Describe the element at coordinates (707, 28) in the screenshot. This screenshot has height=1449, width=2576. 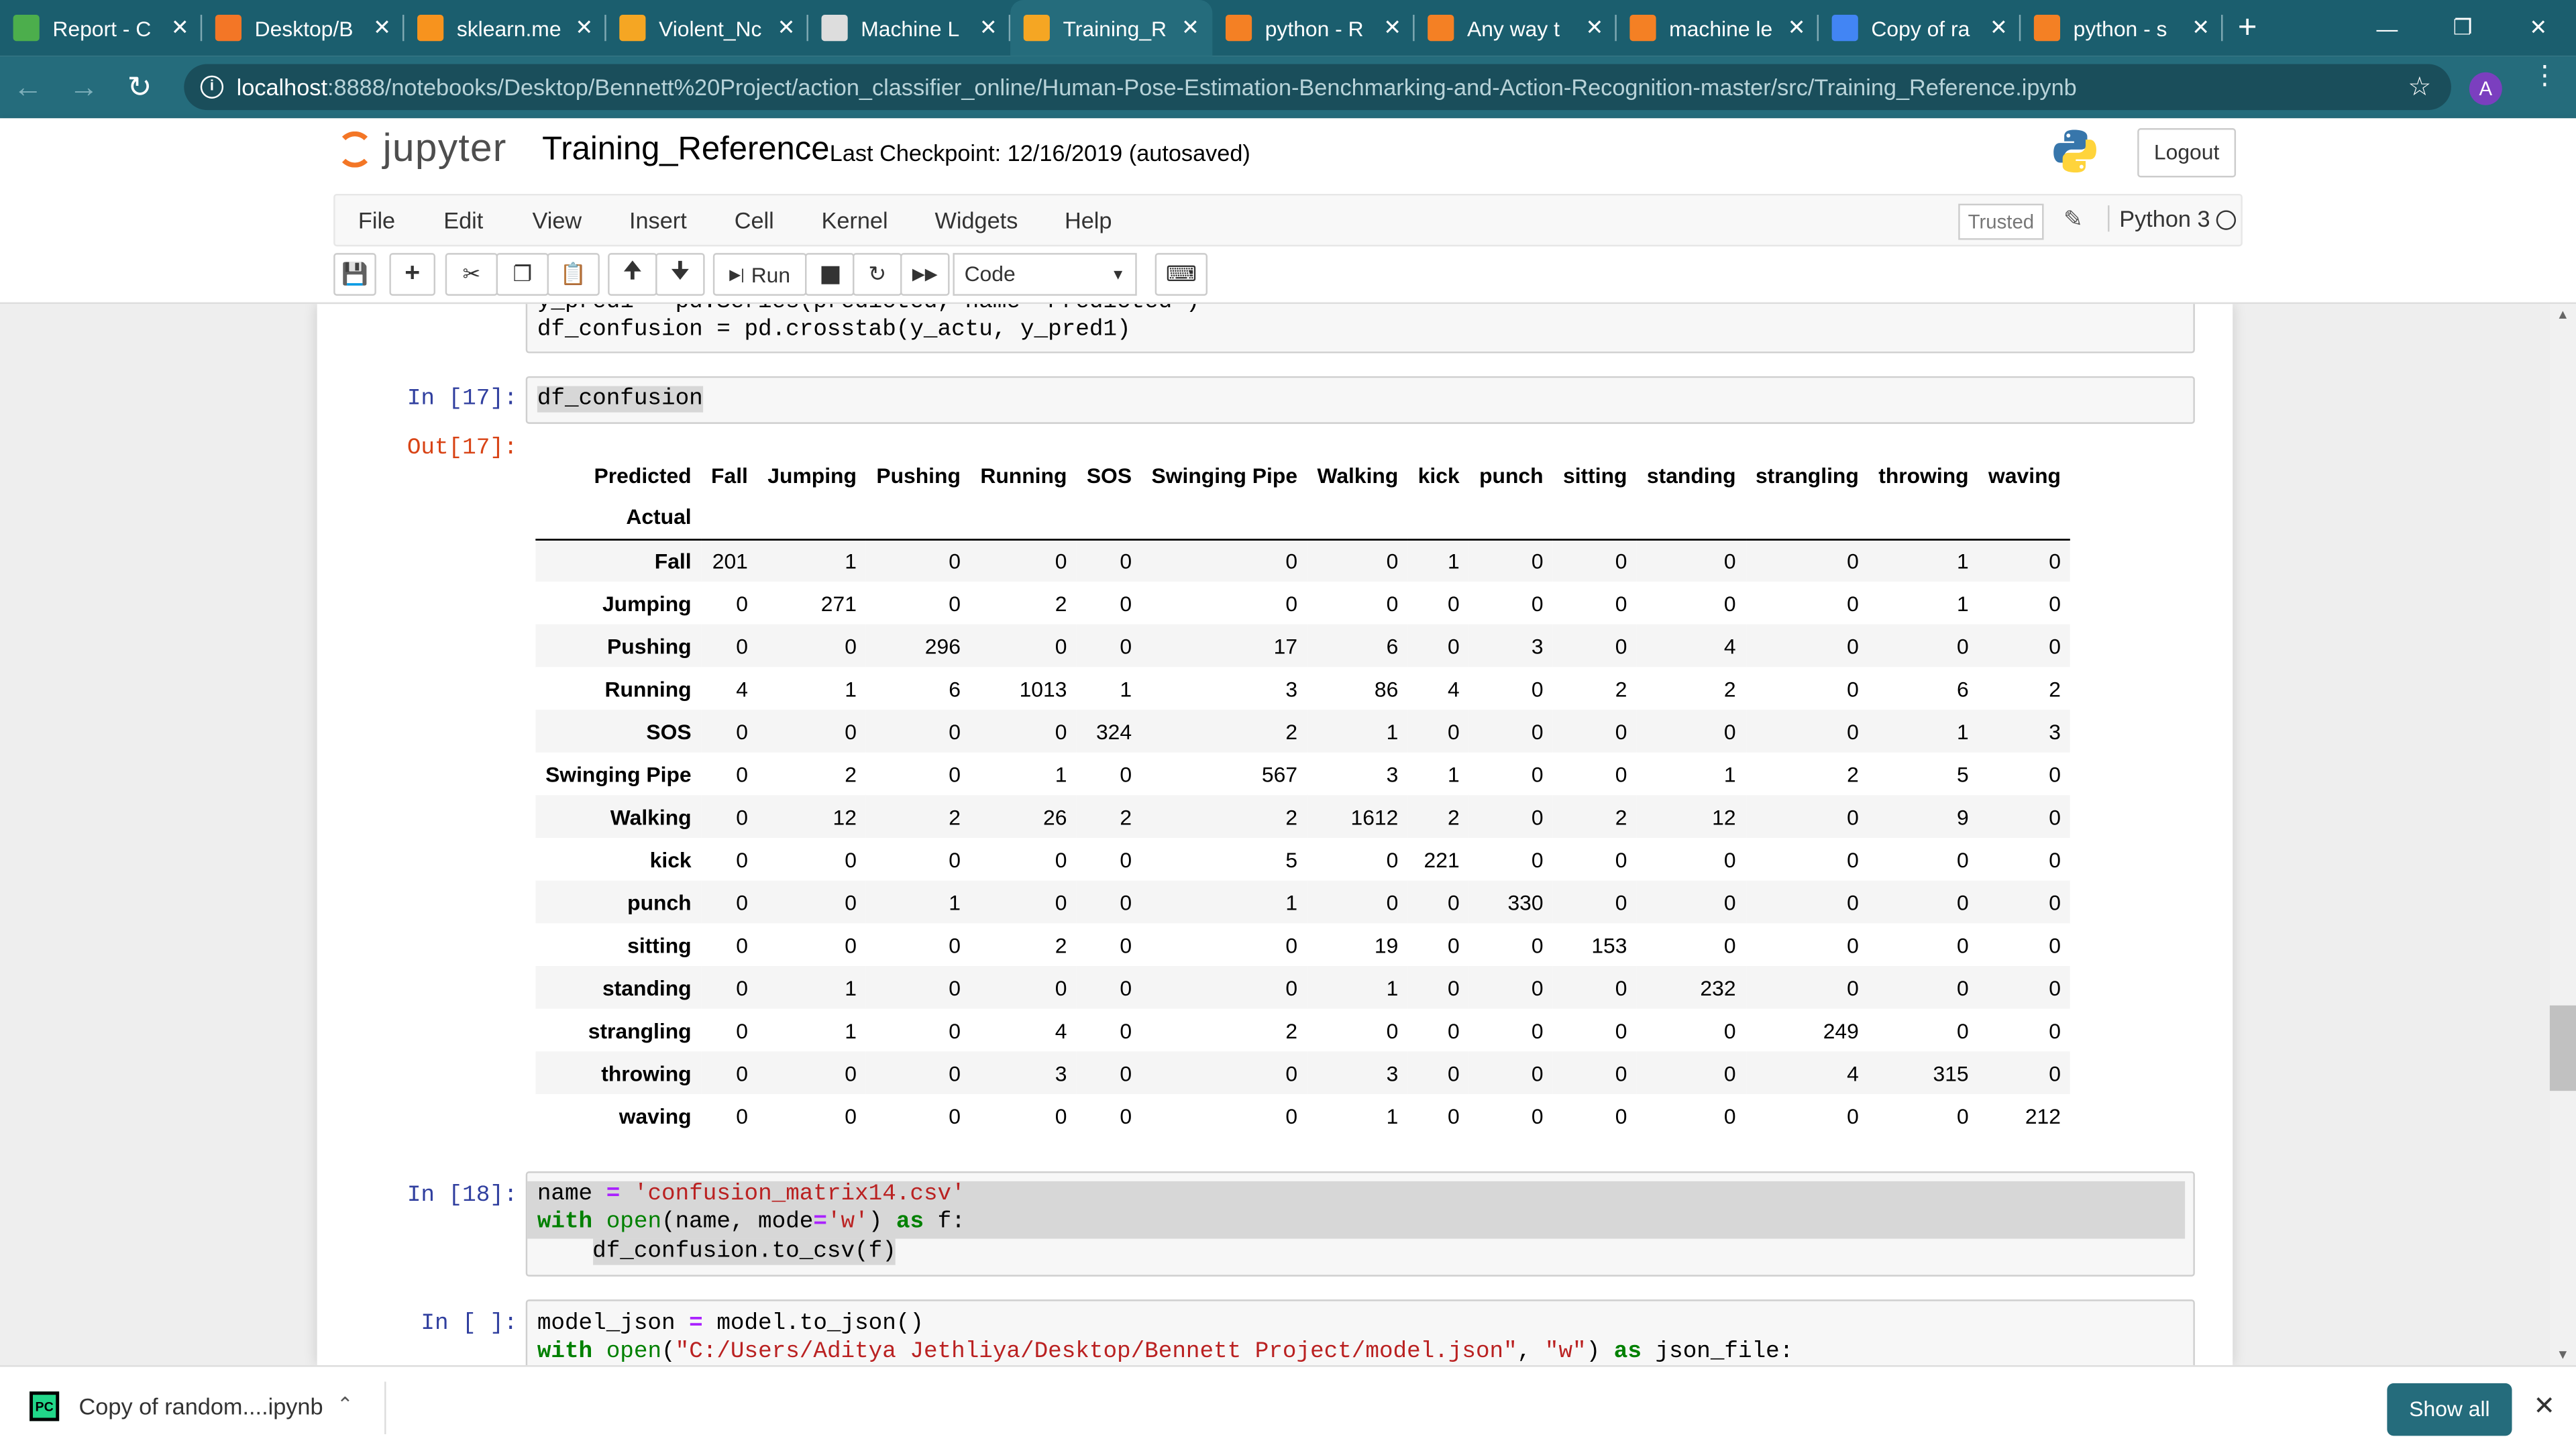
I see `browser-tab: Violent_Nc ✕` at that location.